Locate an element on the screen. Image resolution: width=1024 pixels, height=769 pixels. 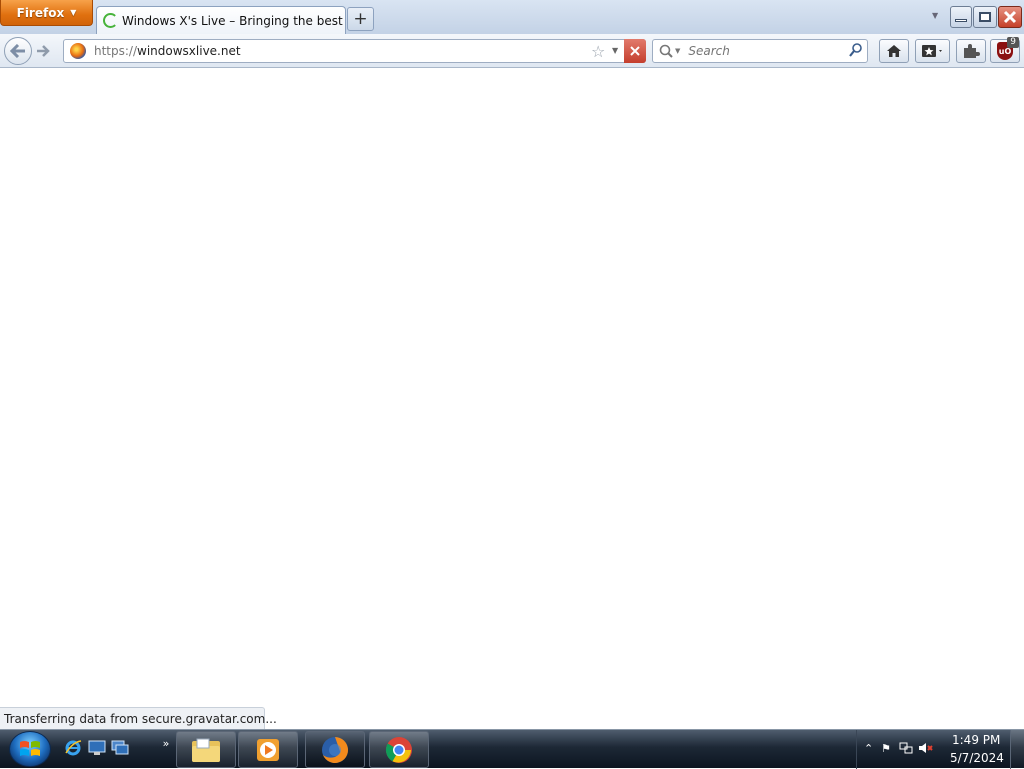
taskbar-chrome is located at coordinates (399, 749).